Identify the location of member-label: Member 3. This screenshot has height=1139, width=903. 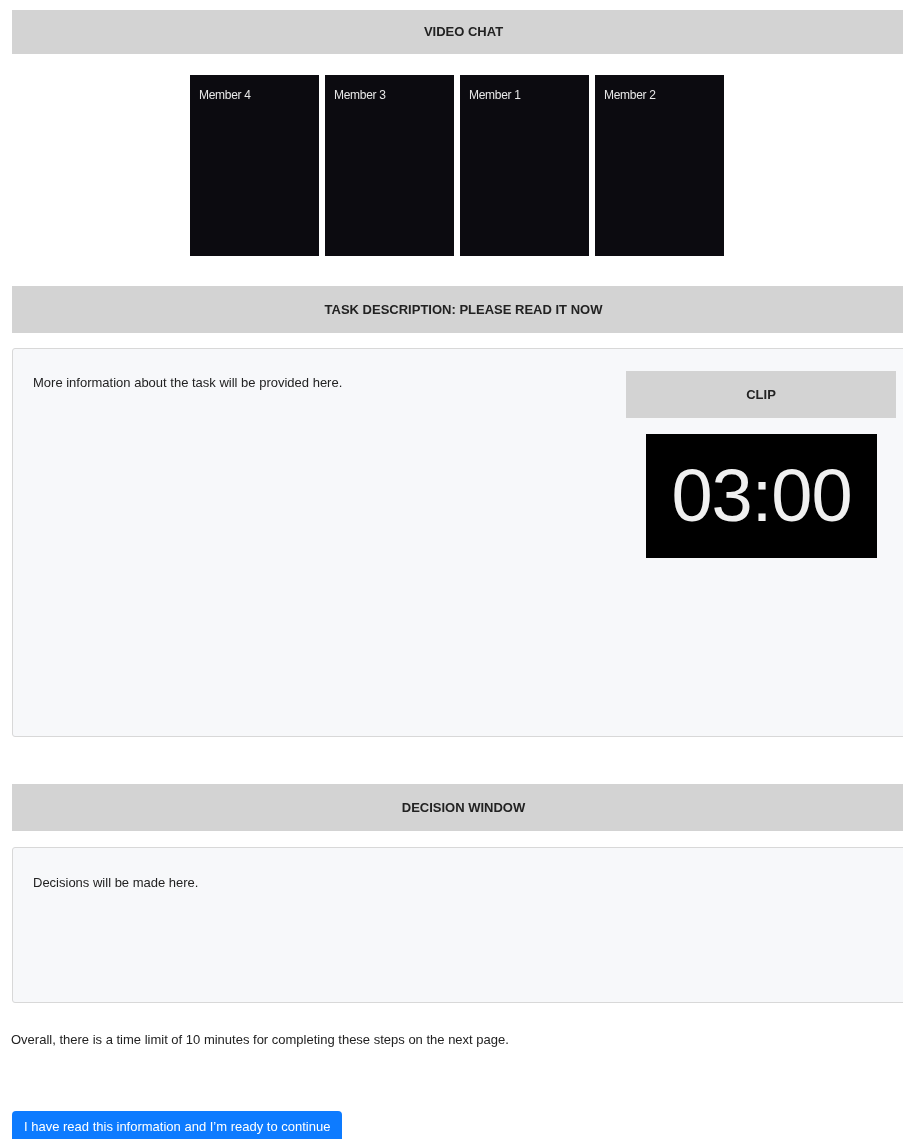
(360, 95).